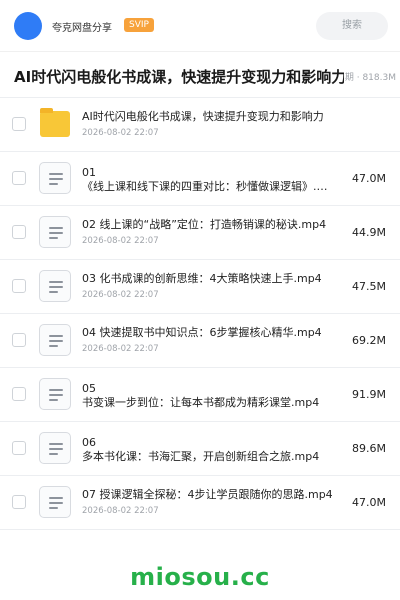 This screenshot has height=600, width=400. I want to click on file-name: 02 线上课的“战略”定位：打造畅销课的秘诀.mp4, so click(204, 224).